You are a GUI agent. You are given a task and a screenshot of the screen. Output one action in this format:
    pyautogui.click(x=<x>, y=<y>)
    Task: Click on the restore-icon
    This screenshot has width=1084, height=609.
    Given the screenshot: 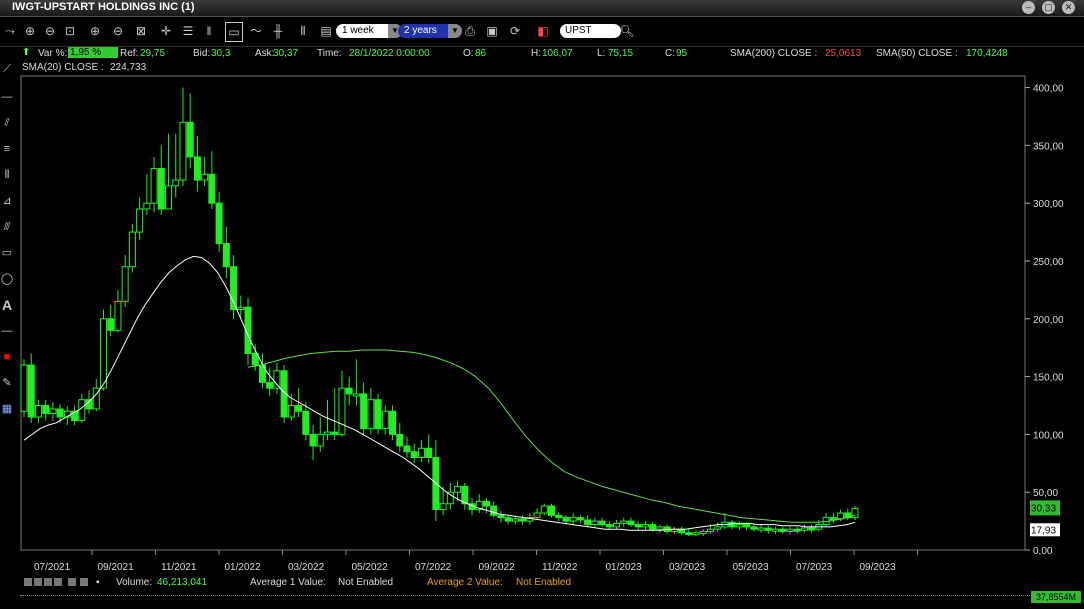 What is the action you would take?
    pyautogui.click(x=38, y=582)
    